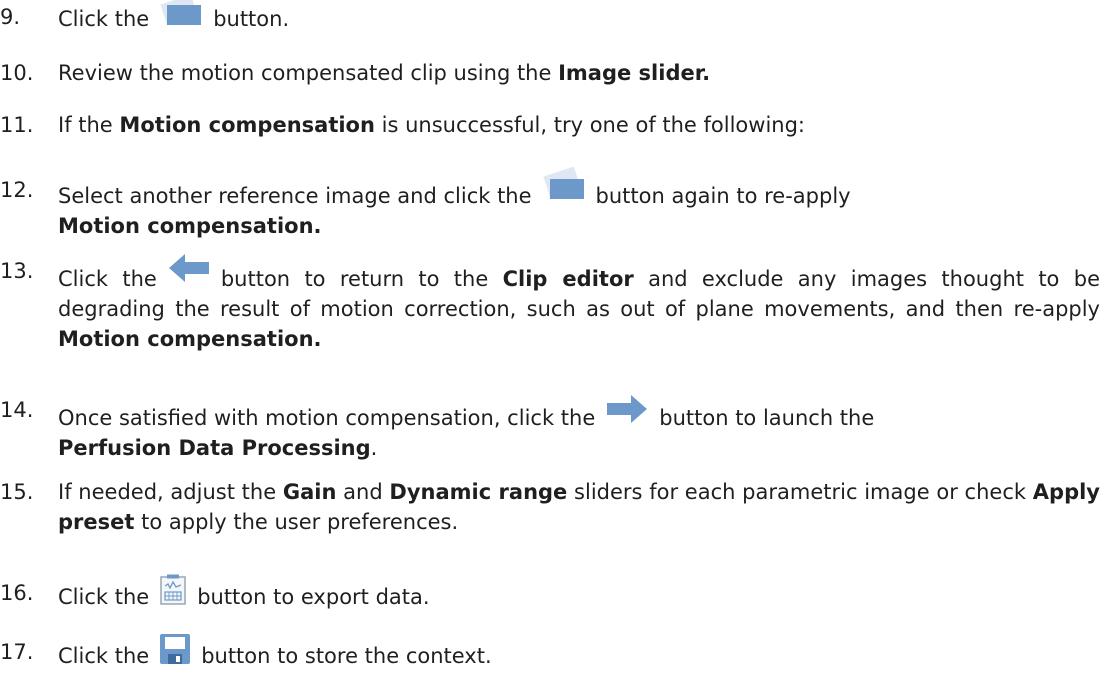  I want to click on step-number: 17., so click(17, 652).